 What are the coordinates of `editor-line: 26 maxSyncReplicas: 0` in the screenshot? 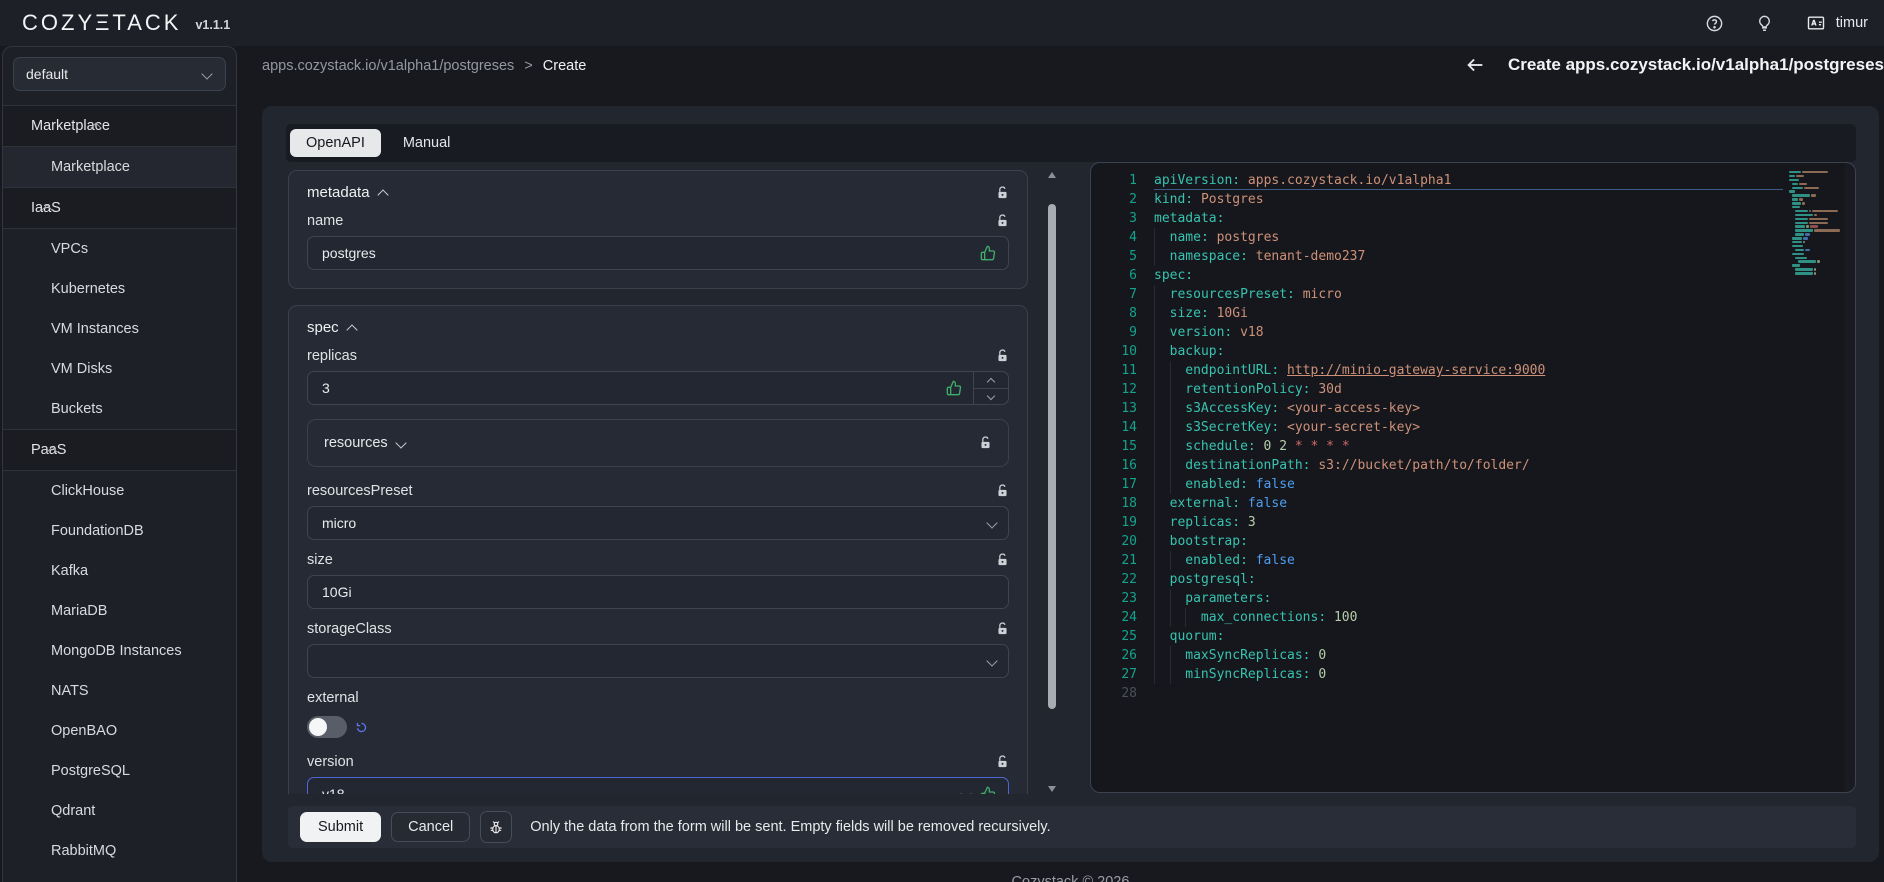 It's located at (1473, 655).